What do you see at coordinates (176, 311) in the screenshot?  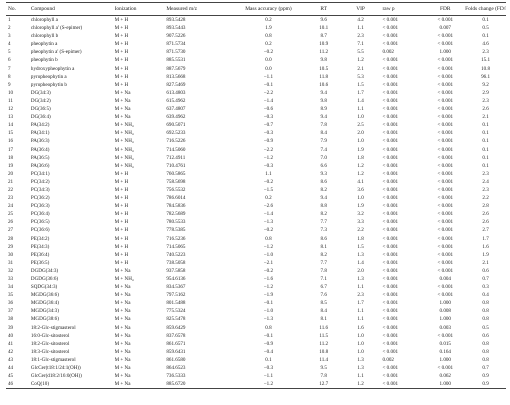 I see `cell-measured-mz: 775.5324` at bounding box center [176, 311].